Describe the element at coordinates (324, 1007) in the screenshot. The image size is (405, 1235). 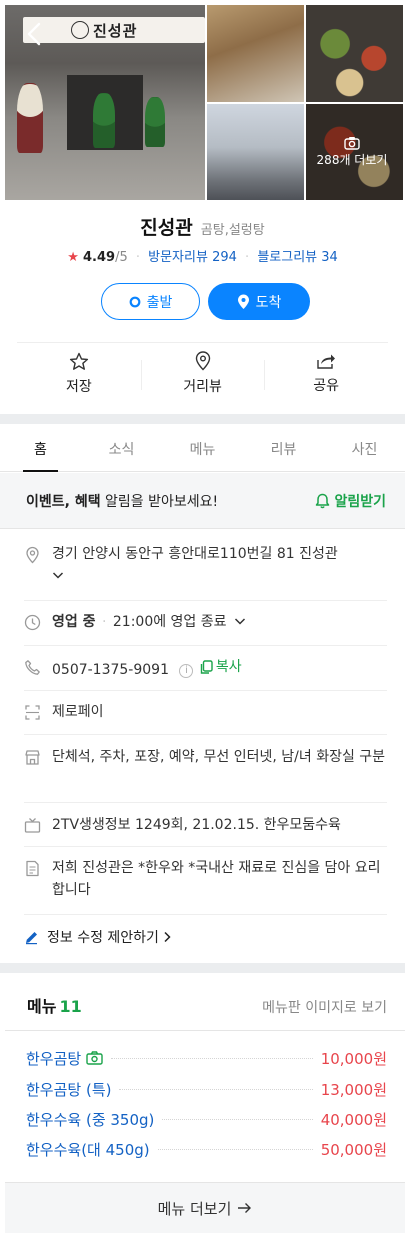
I see `menu-image-link: 메뉴판 이미지로 보기` at that location.